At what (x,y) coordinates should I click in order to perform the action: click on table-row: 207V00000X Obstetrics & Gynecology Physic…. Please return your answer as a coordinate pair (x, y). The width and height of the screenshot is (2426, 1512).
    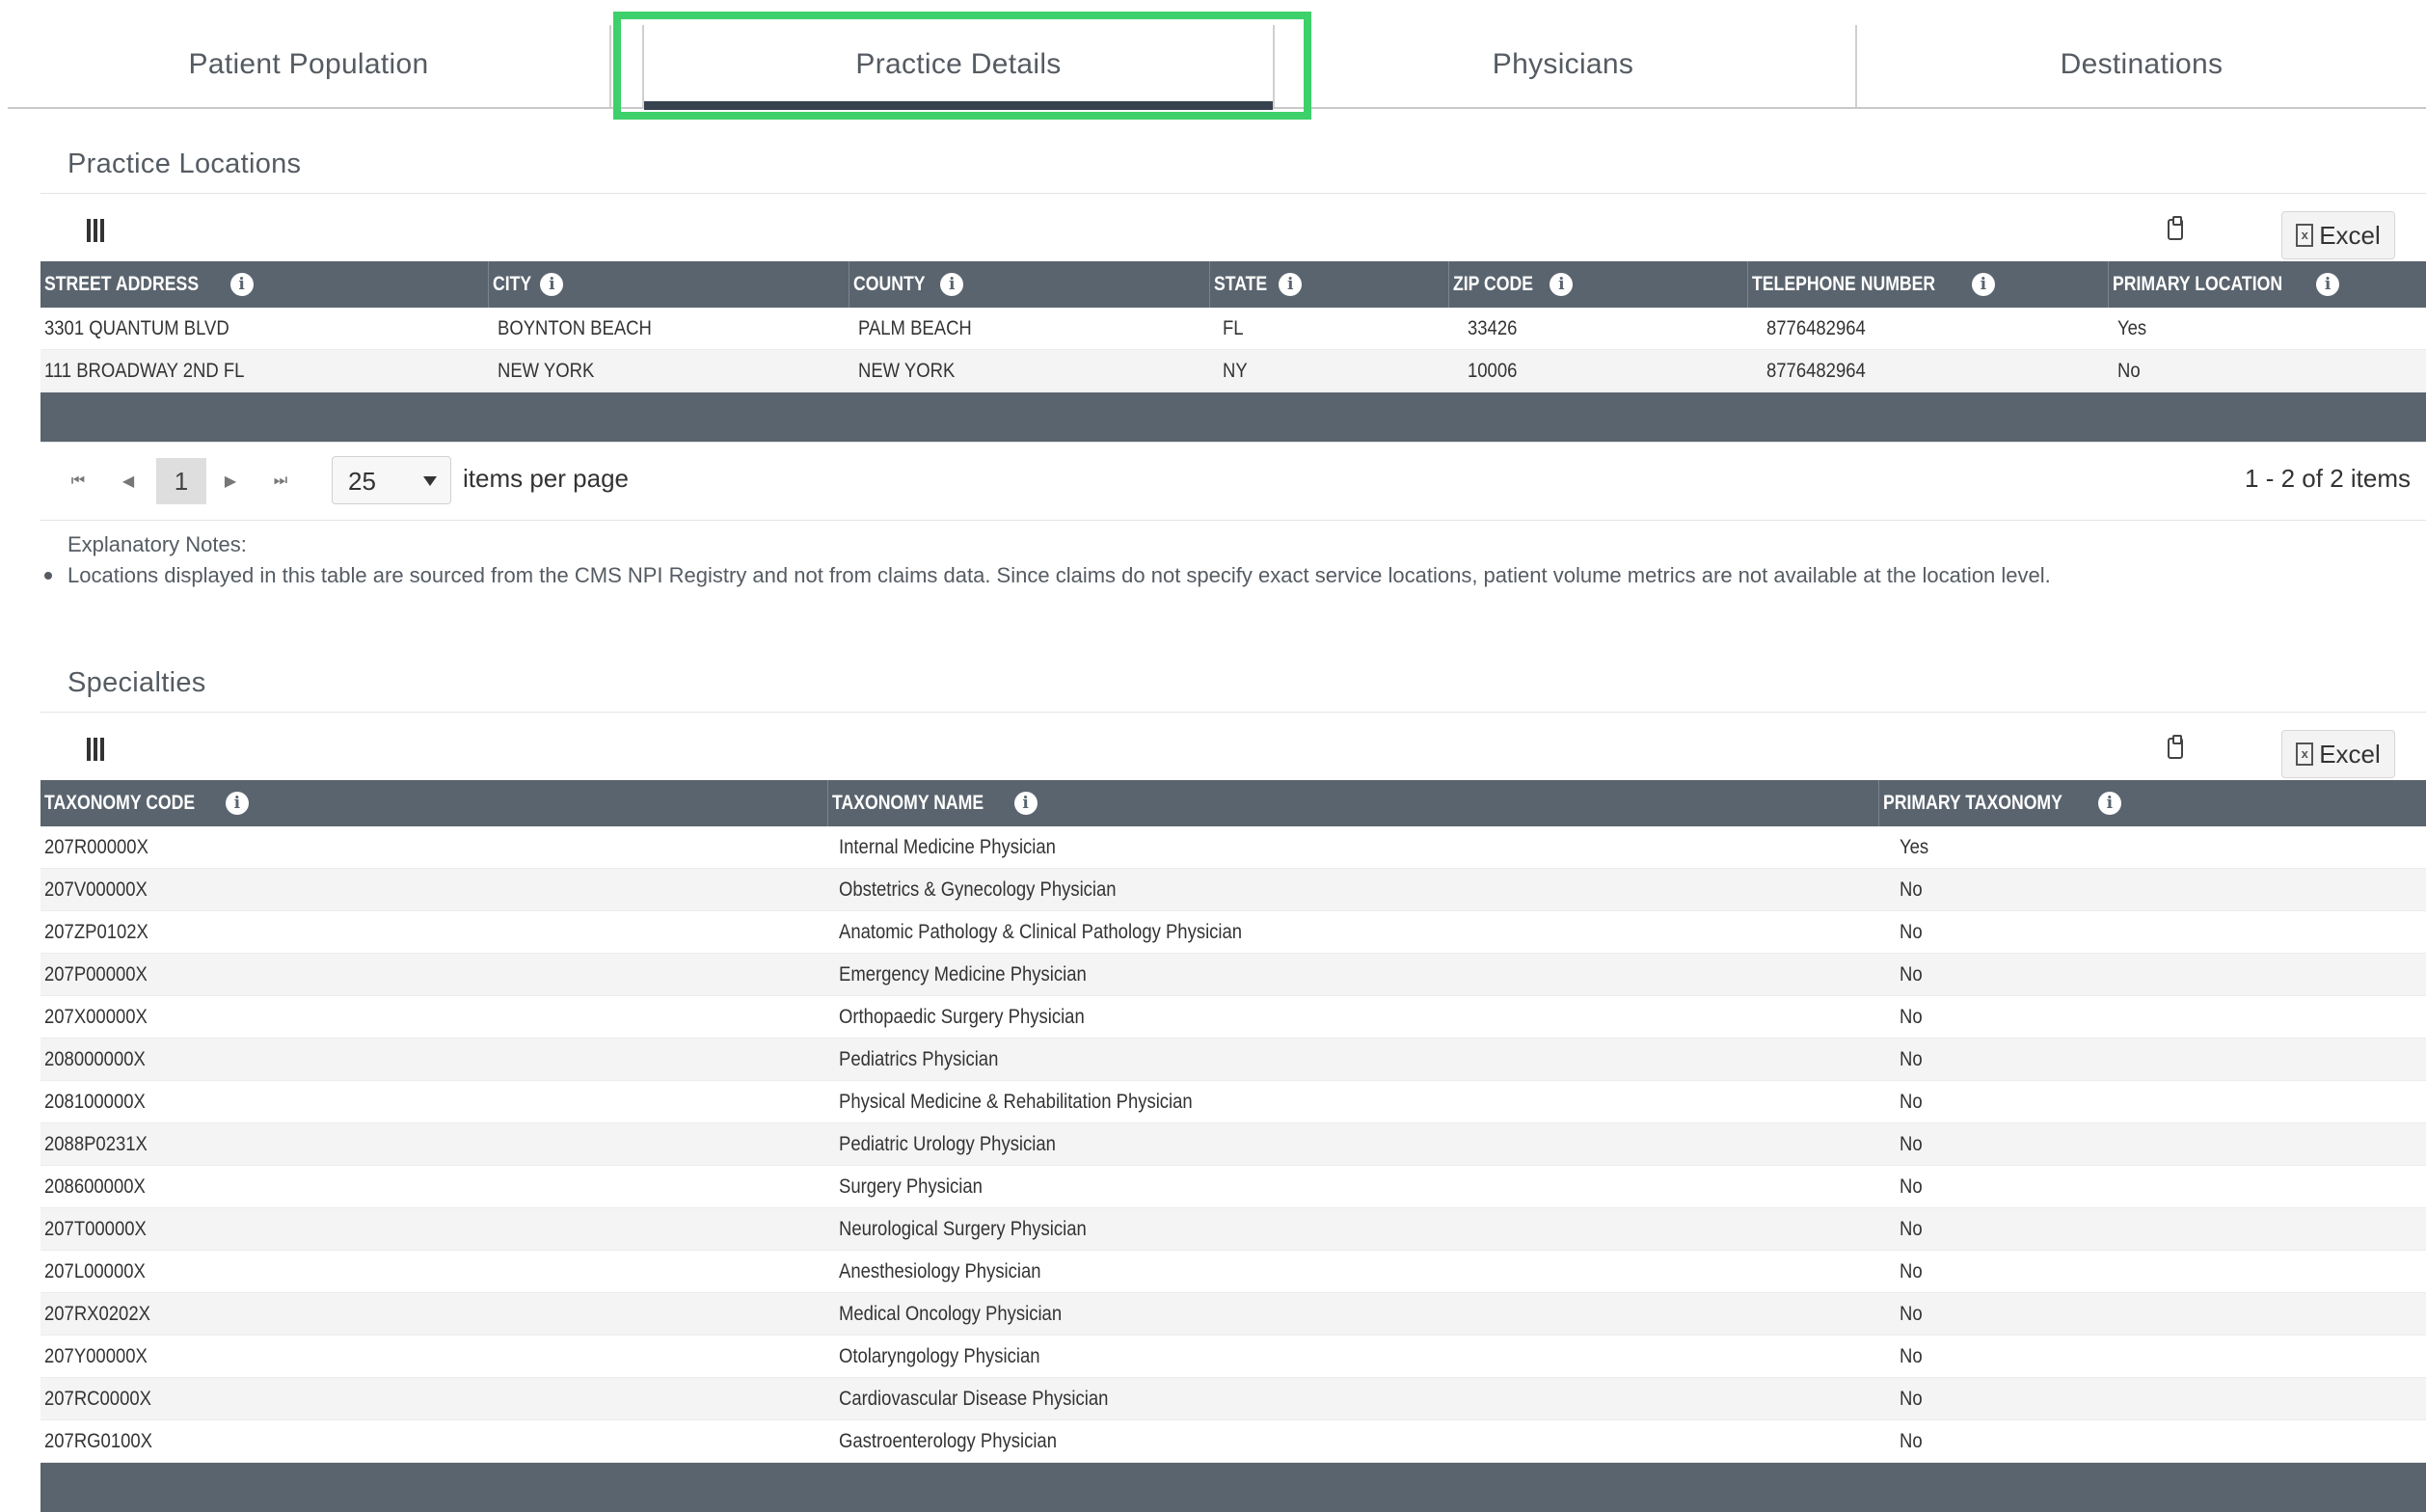
    Looking at the image, I should click on (1233, 889).